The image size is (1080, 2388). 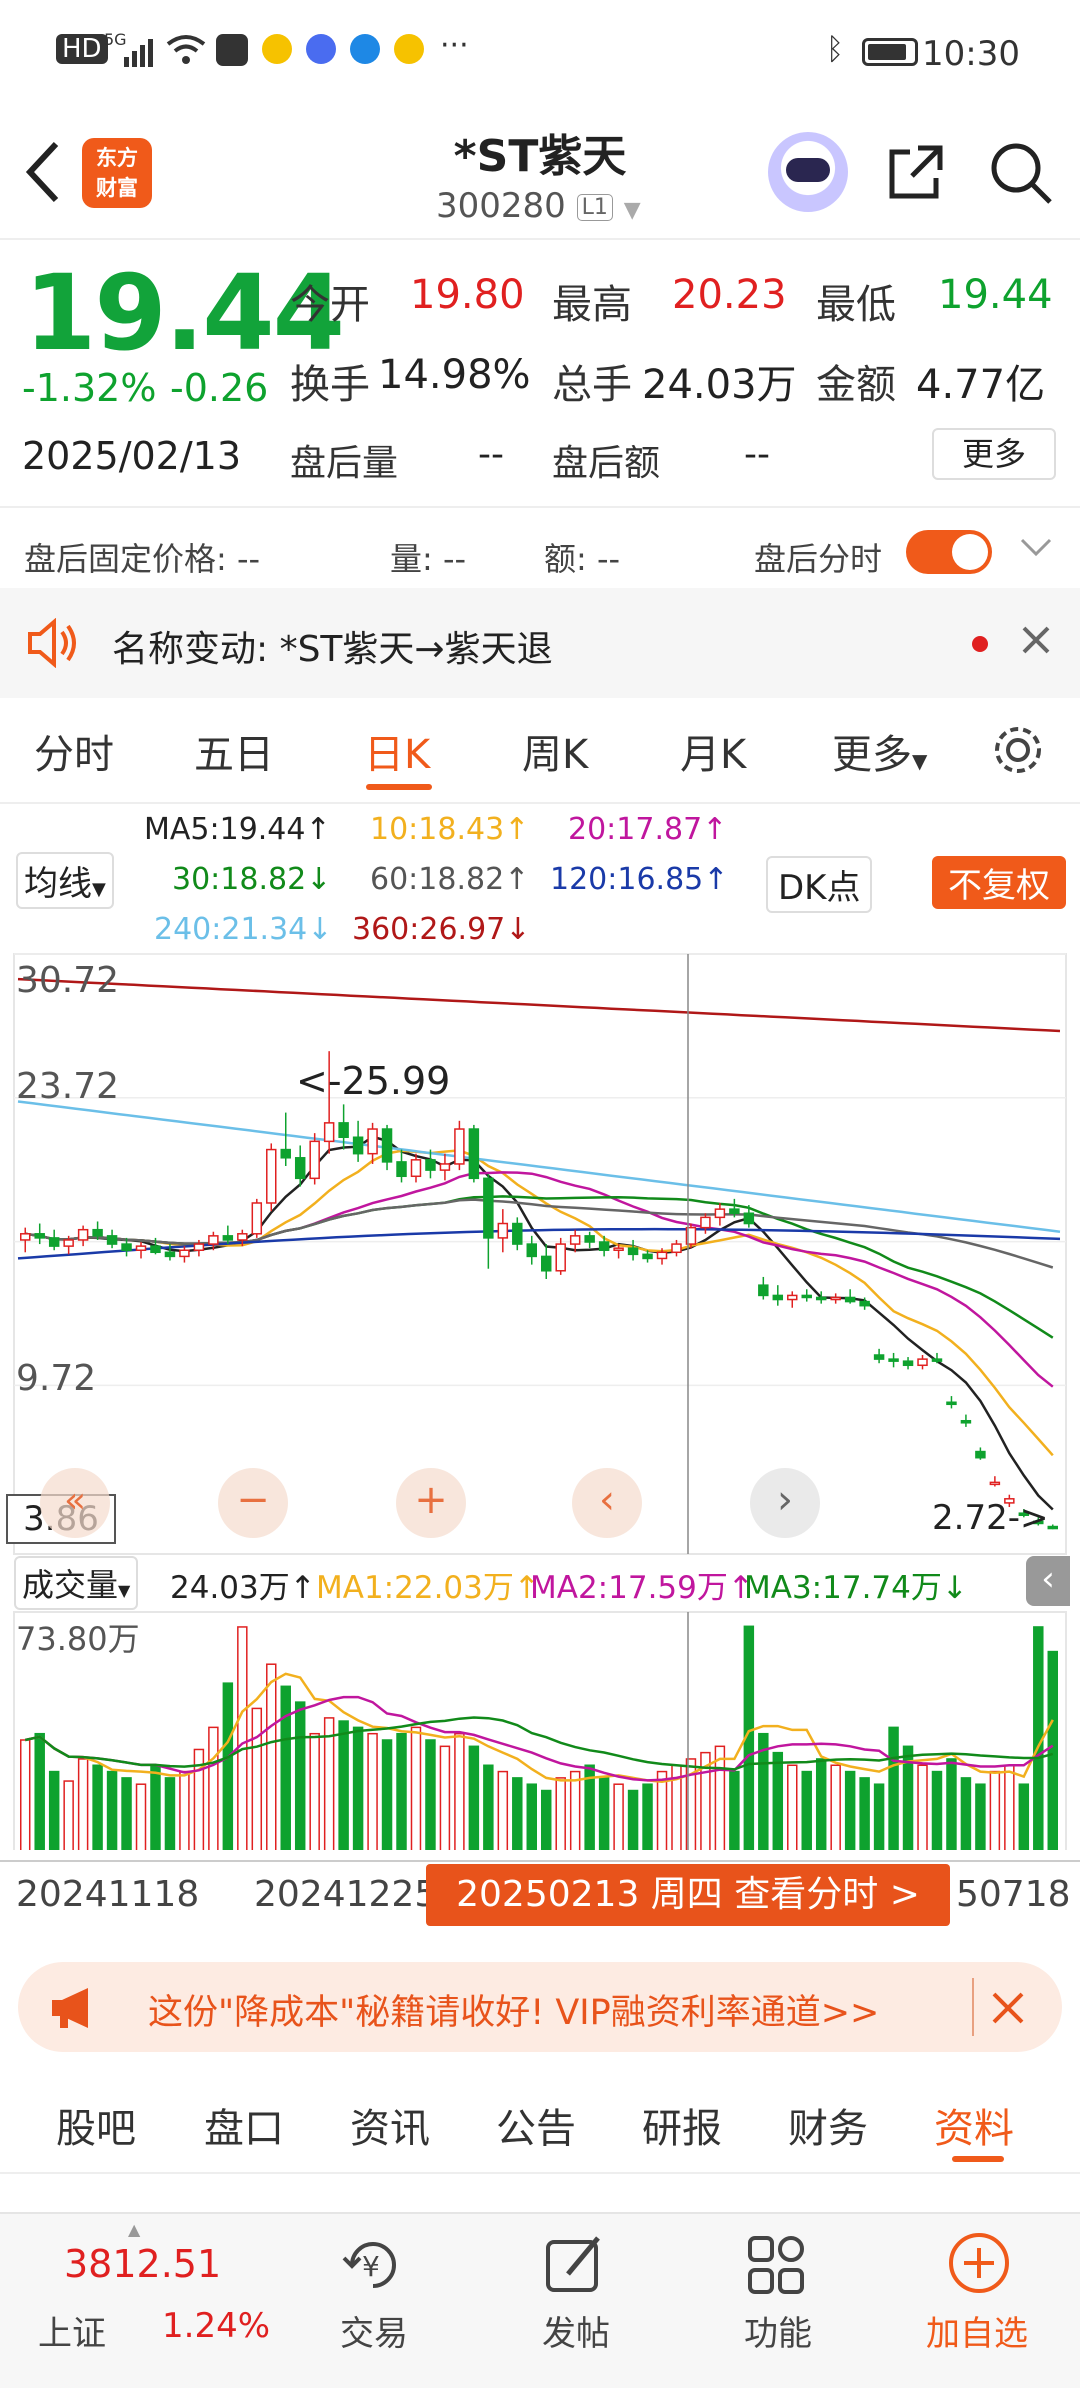 I want to click on search-icon, so click(x=1021, y=175).